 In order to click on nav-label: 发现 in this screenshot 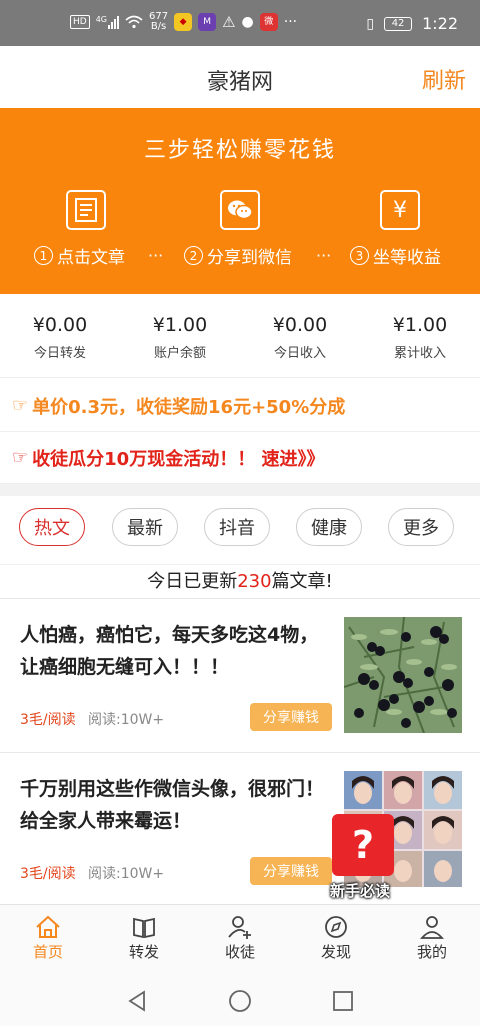, I will do `click(335, 952)`.